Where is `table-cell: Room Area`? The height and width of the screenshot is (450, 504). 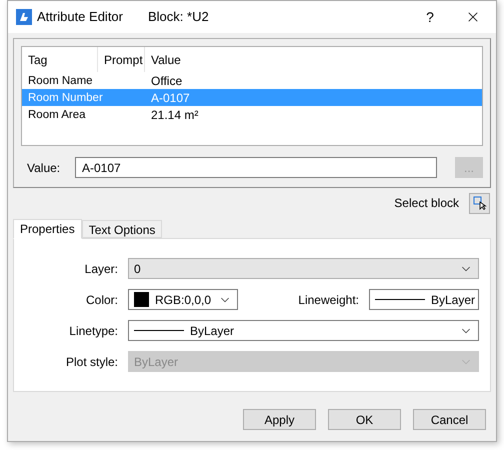
table-cell: Room Area is located at coordinates (57, 114).